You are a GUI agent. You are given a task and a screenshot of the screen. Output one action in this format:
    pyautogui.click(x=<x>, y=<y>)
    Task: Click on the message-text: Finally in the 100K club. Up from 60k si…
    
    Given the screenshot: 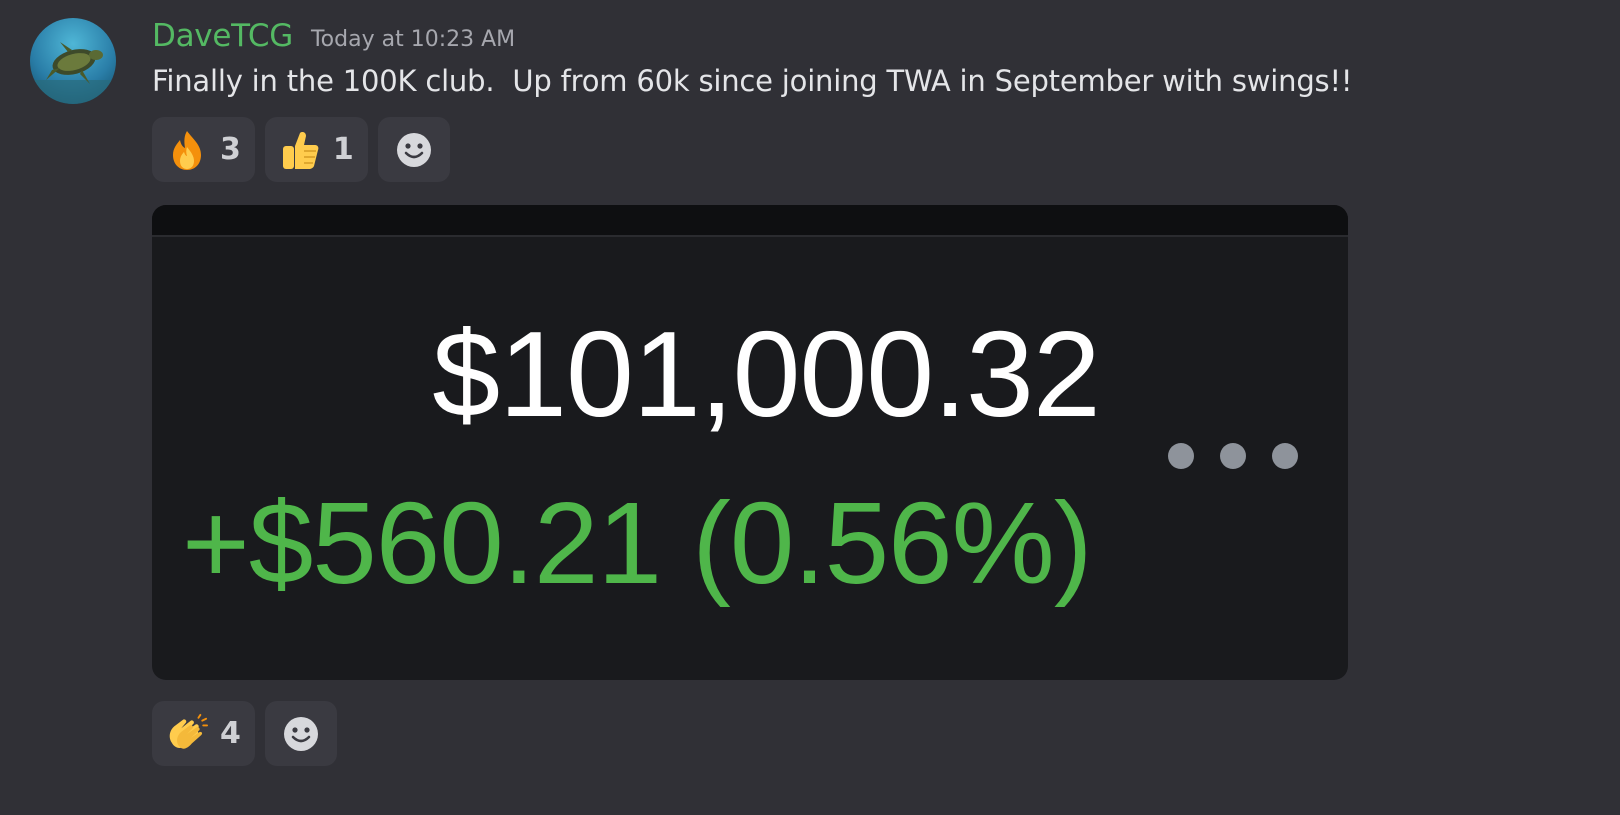 What is the action you would take?
    pyautogui.click(x=752, y=81)
    